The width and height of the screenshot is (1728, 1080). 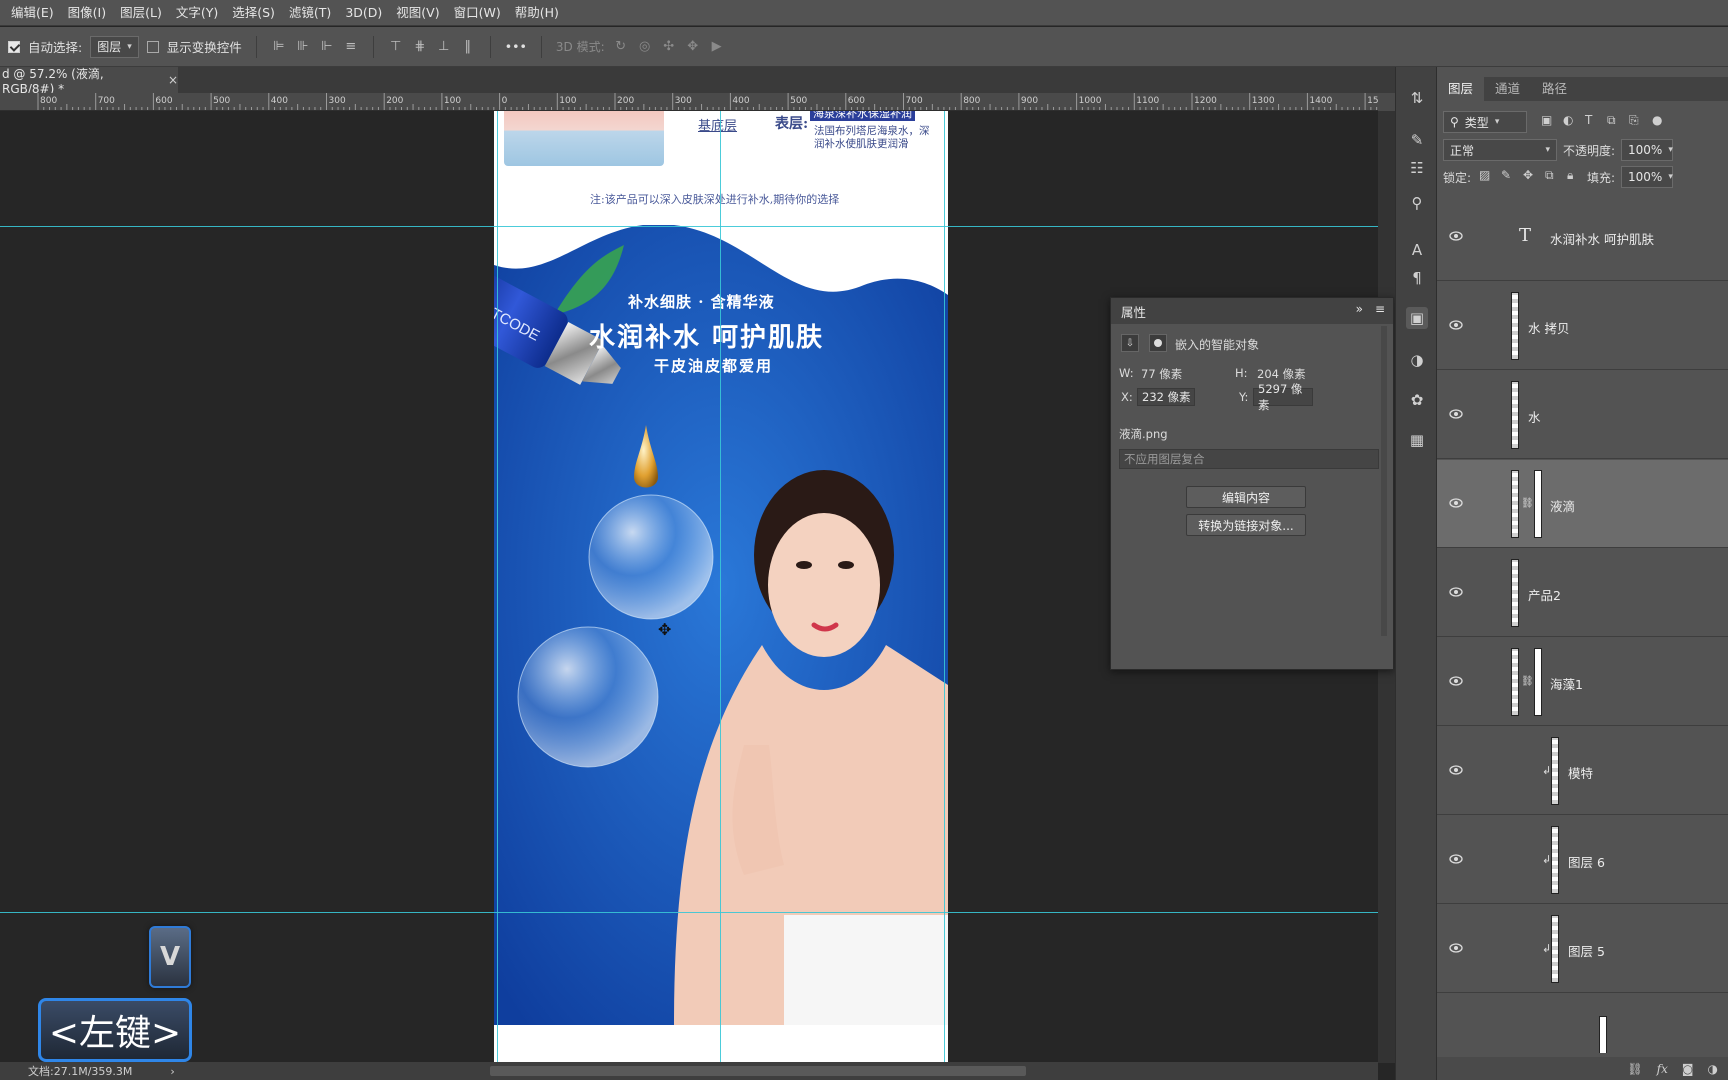 What do you see at coordinates (1582, 1023) in the screenshot?
I see `layer-row-partial` at bounding box center [1582, 1023].